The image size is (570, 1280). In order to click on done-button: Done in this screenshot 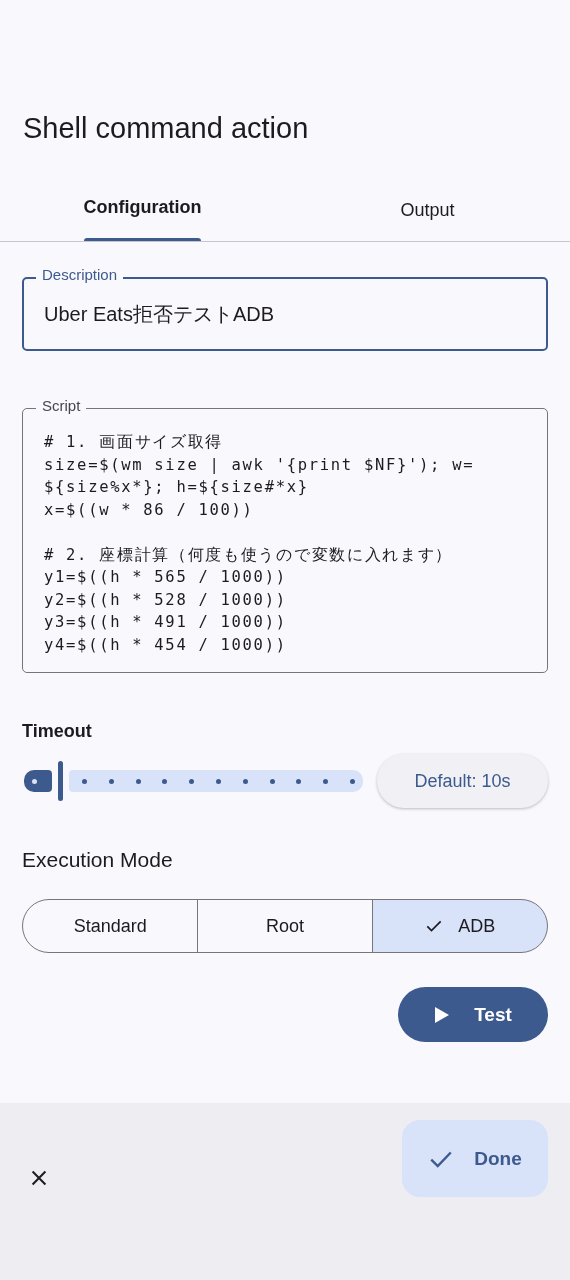, I will do `click(475, 1158)`.